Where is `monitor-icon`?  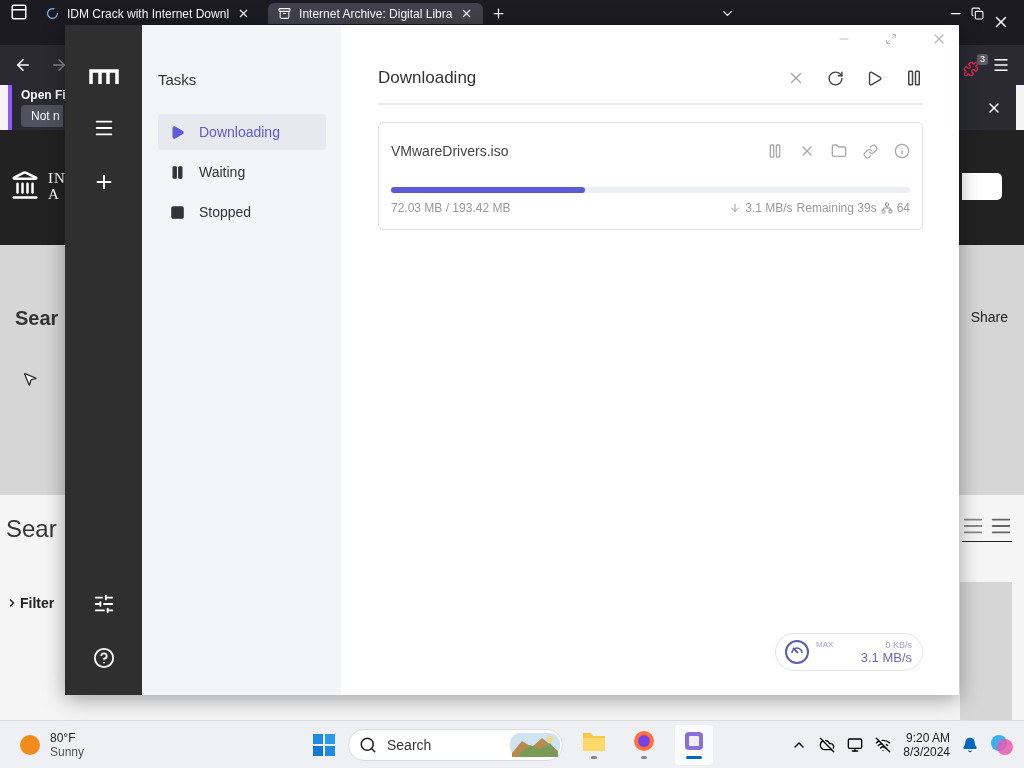
monitor-icon is located at coordinates (855, 744).